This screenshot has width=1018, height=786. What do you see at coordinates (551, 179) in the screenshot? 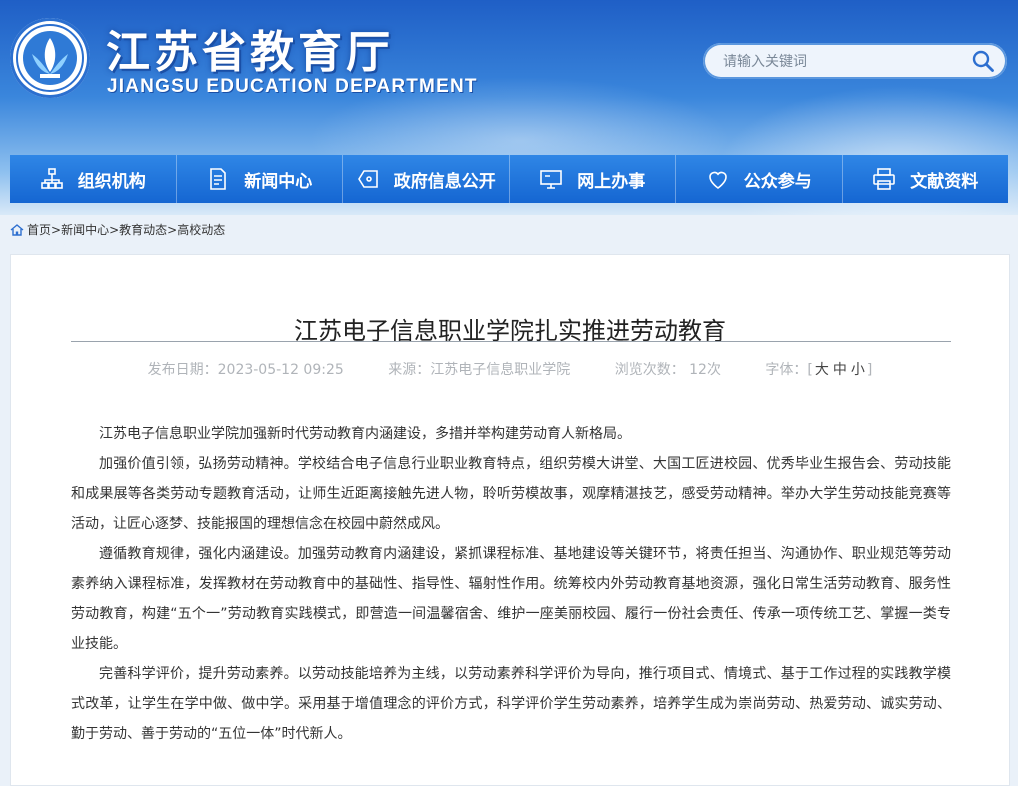
I see `monitor-icon` at bounding box center [551, 179].